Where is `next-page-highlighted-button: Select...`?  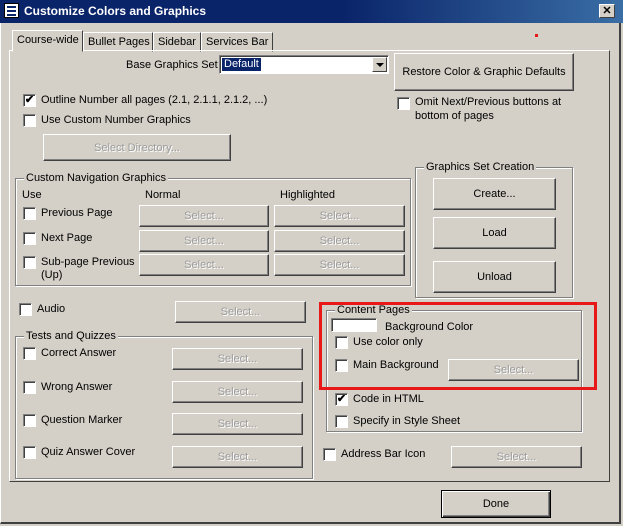 next-page-highlighted-button: Select... is located at coordinates (339, 241).